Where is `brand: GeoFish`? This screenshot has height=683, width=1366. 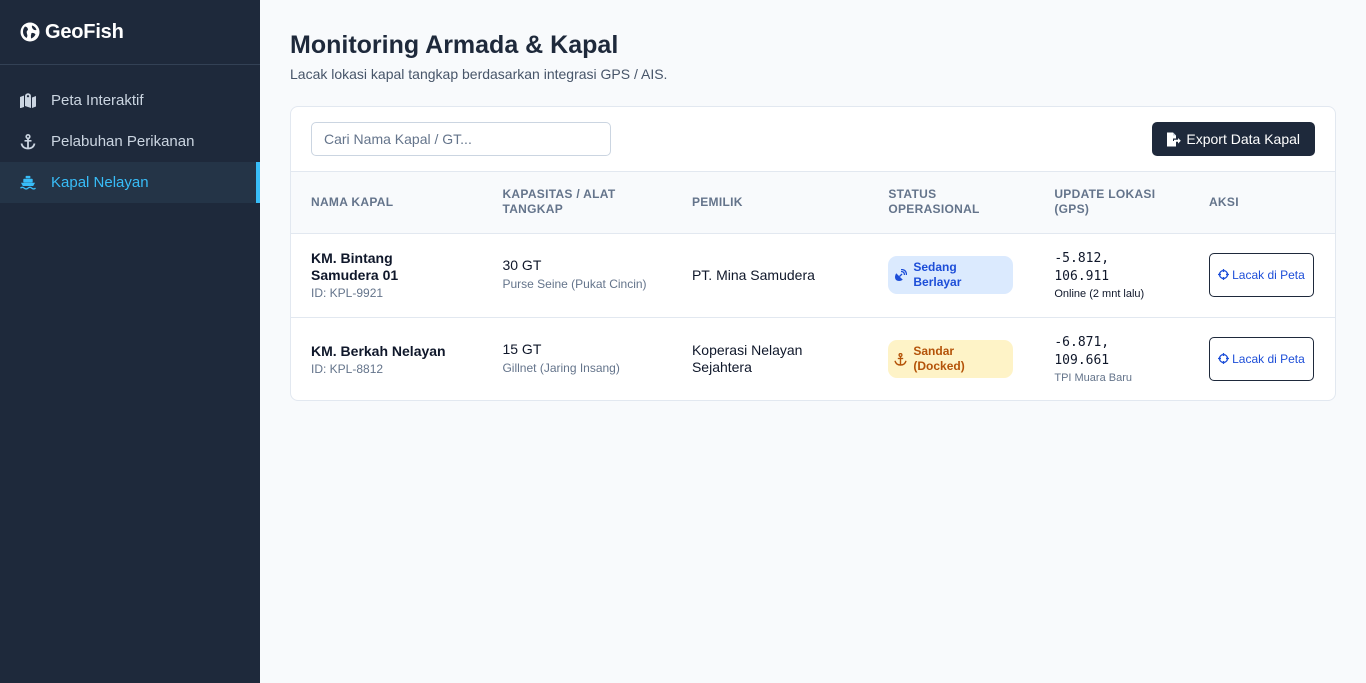
brand: GeoFish is located at coordinates (130, 32).